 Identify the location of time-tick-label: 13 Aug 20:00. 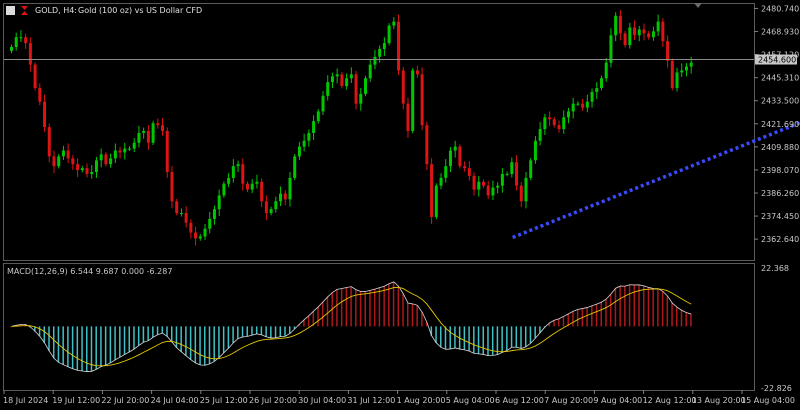
(719, 400).